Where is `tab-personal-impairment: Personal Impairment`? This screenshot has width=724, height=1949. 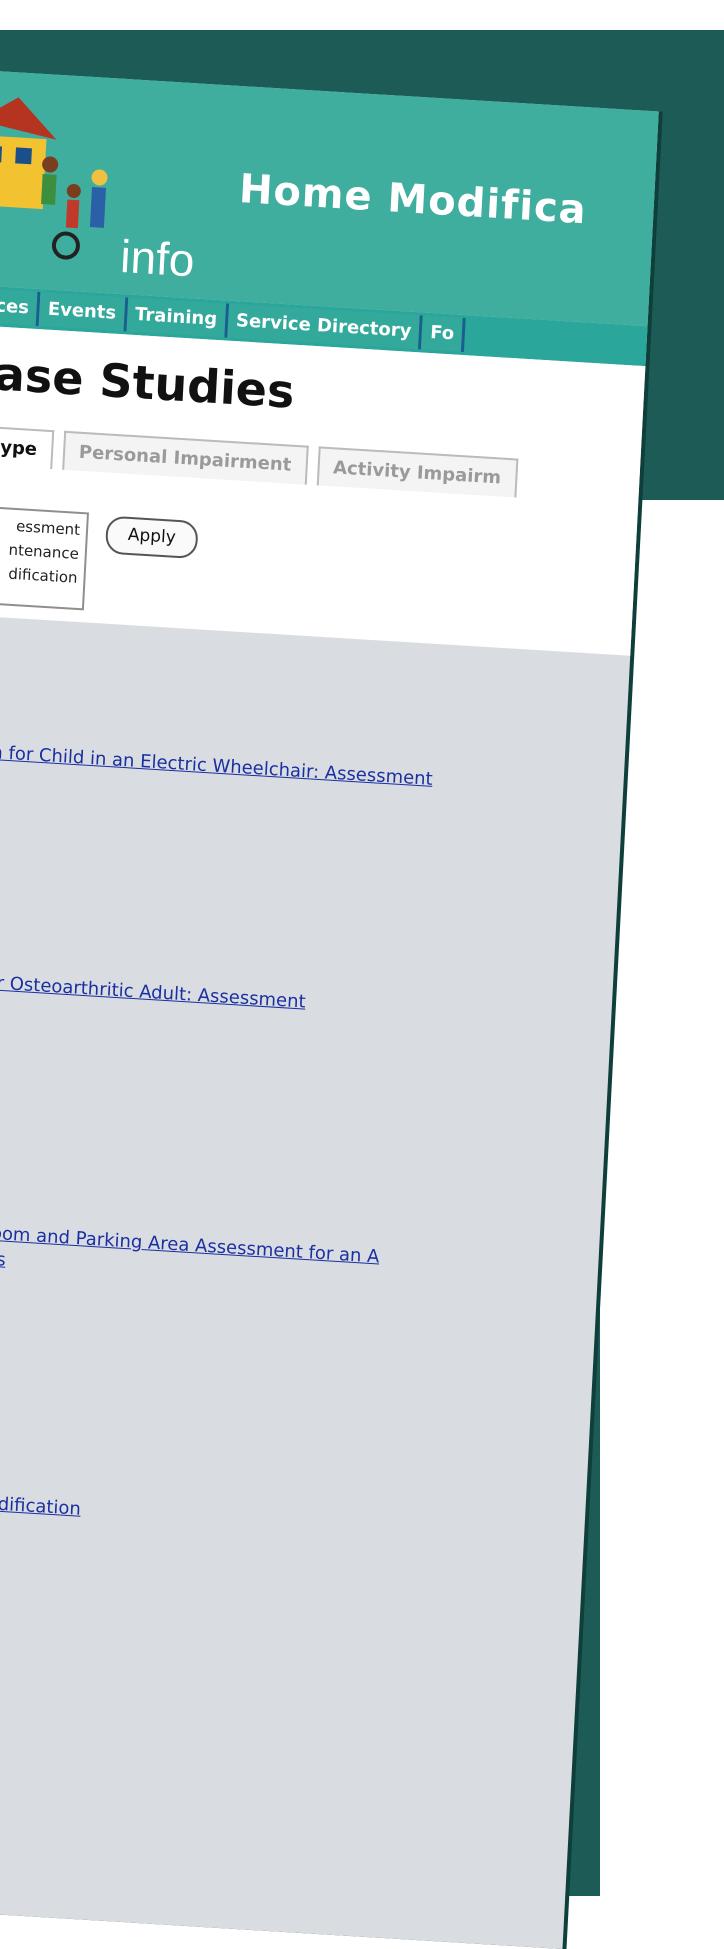
tab-personal-impairment: Personal Impairment is located at coordinates (185, 457).